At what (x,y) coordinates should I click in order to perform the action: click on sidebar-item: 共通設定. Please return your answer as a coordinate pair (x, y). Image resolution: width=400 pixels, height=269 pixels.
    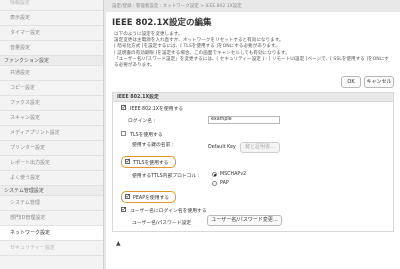
    Looking at the image, I should click on (51, 73).